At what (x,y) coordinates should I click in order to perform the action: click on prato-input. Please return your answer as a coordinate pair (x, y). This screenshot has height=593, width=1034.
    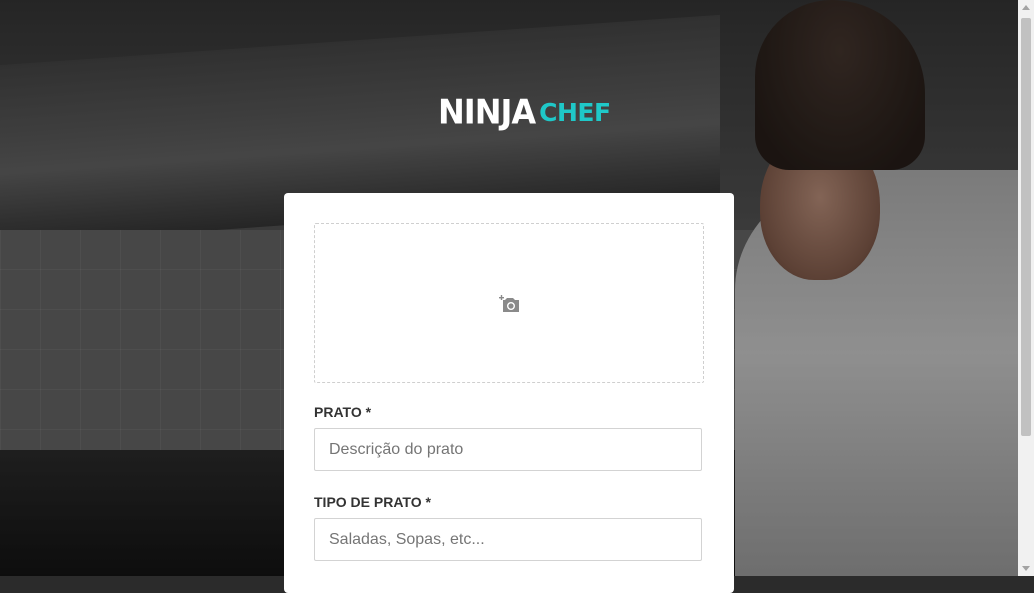
    Looking at the image, I should click on (508, 449).